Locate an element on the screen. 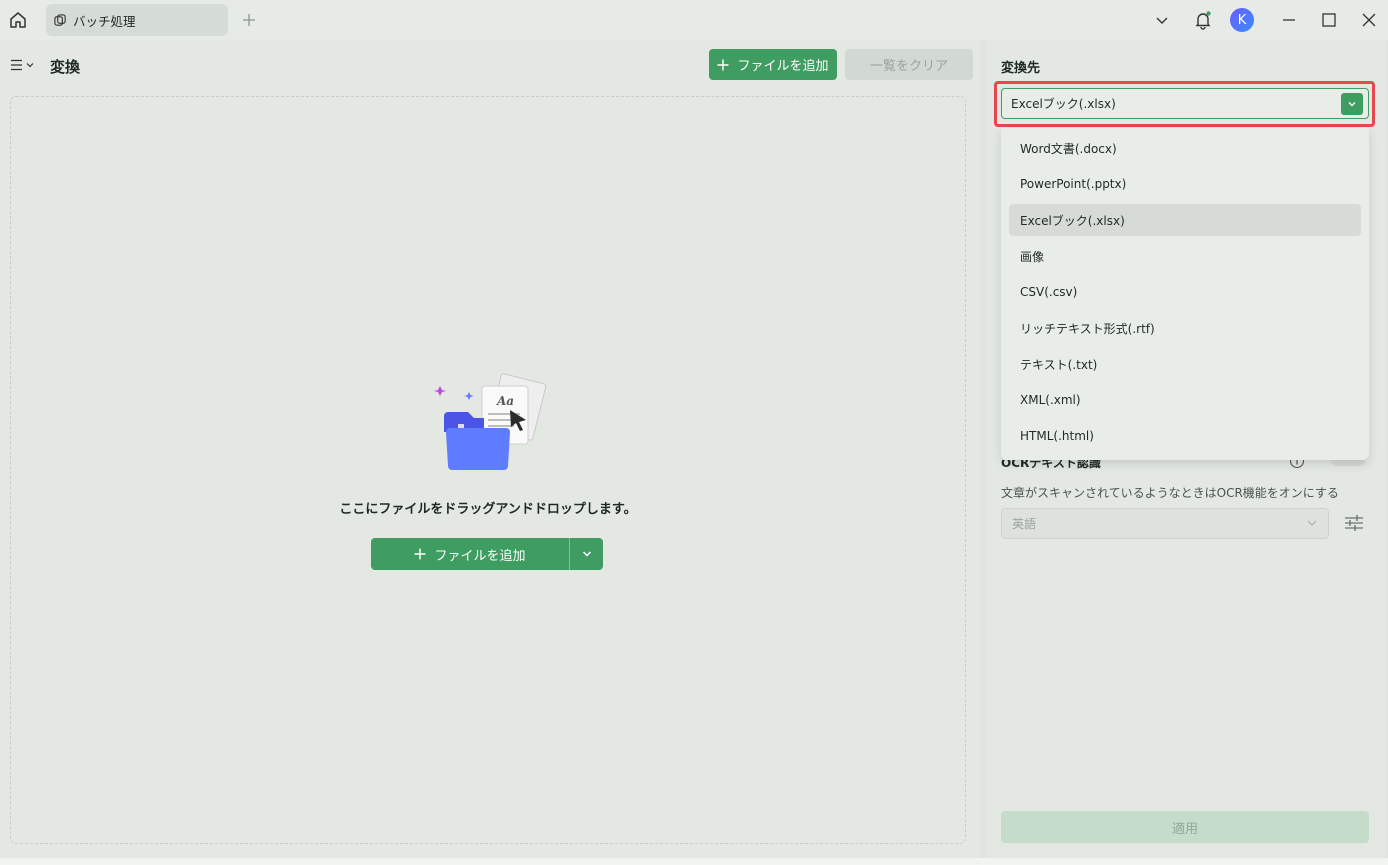 Image resolution: width=1388 pixels, height=865 pixels. illus-text: Aa is located at coordinates (505, 401).